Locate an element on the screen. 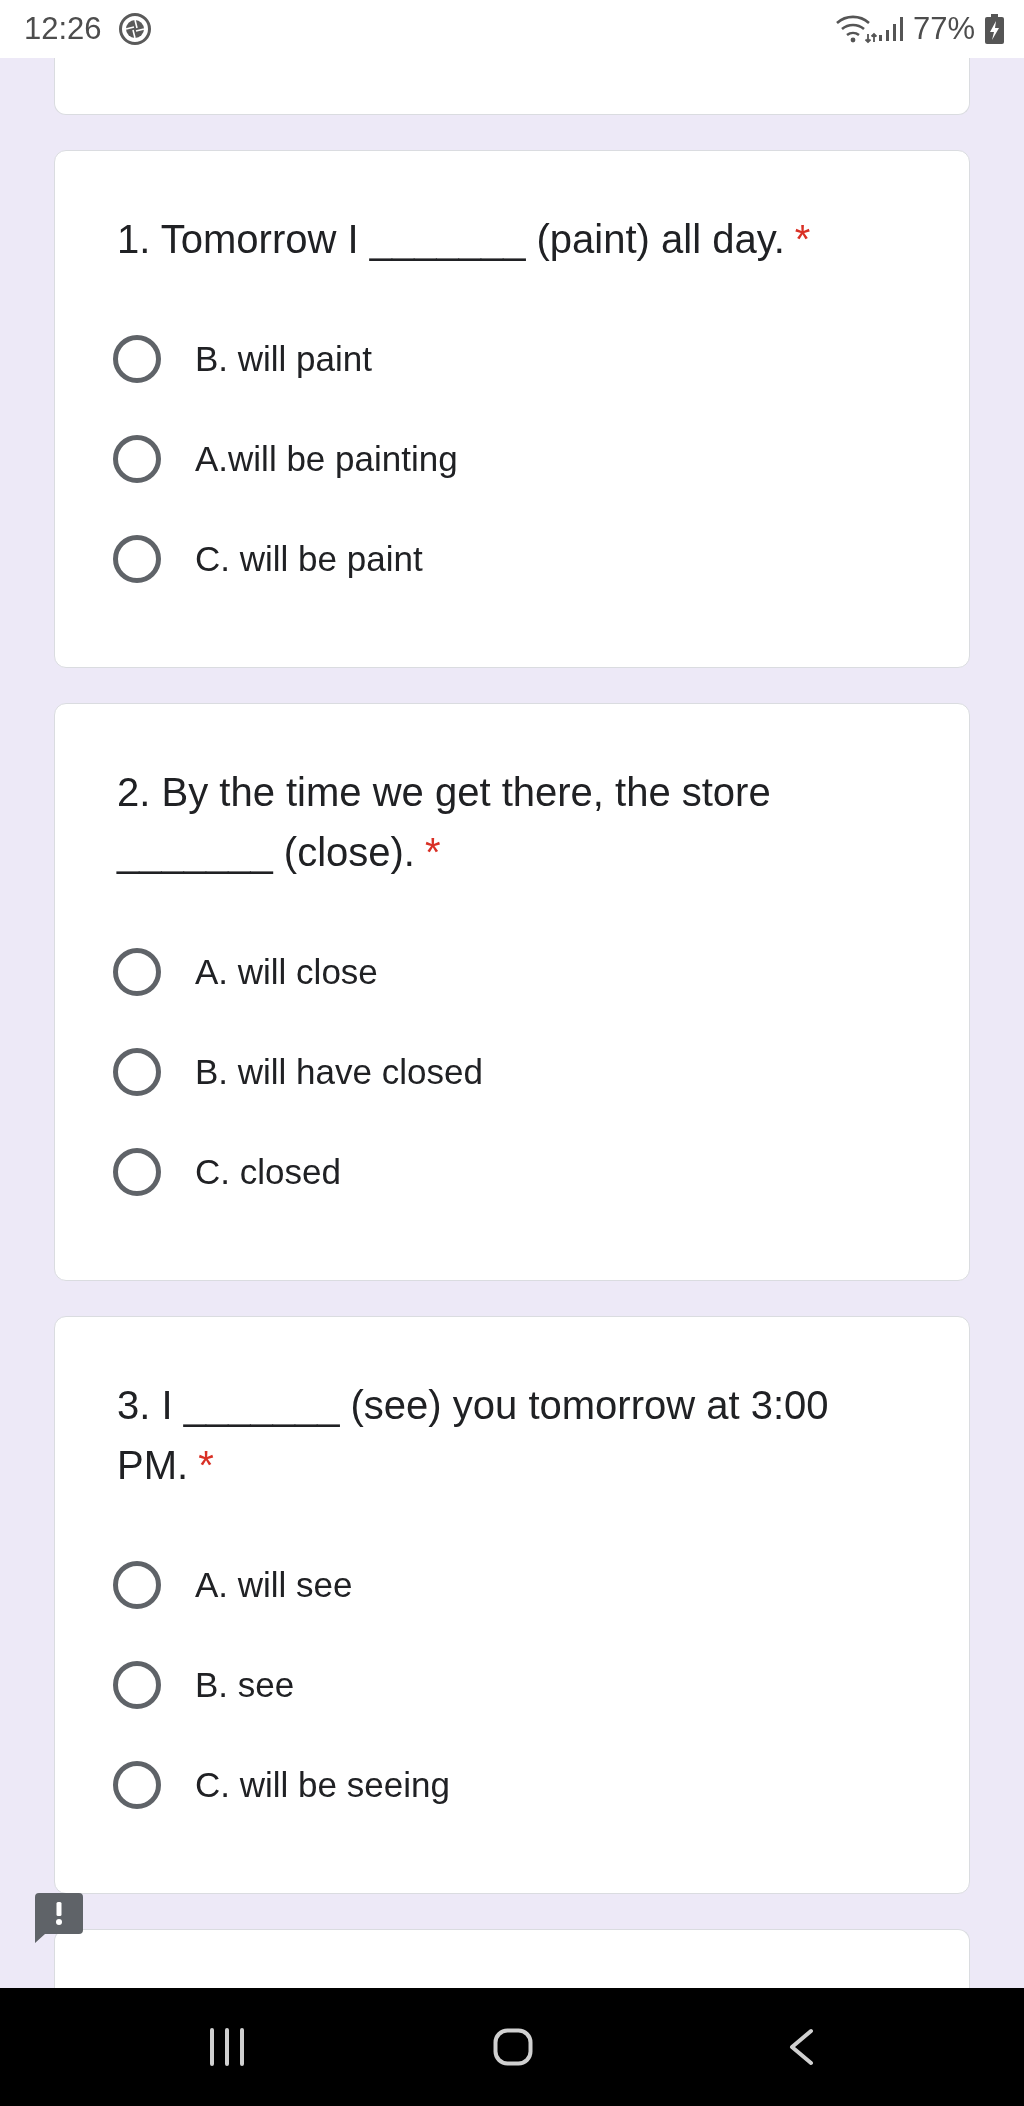 The image size is (1024, 2106). question-text: 1. Tomorrow I _______ (paint) all day. * is located at coordinates (464, 239).